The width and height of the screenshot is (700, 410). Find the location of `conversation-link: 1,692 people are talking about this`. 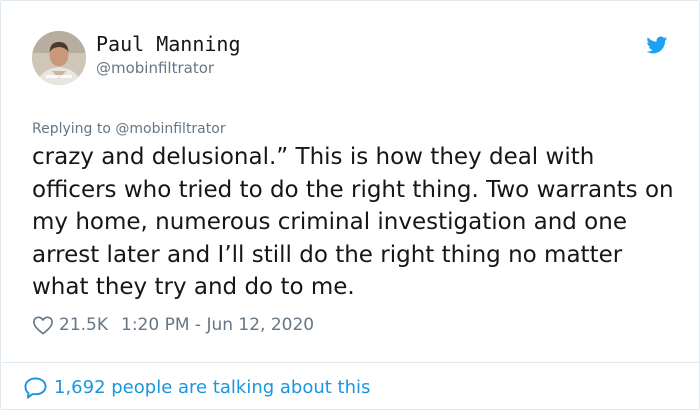

conversation-link: 1,692 people are talking about this is located at coordinates (196, 387).